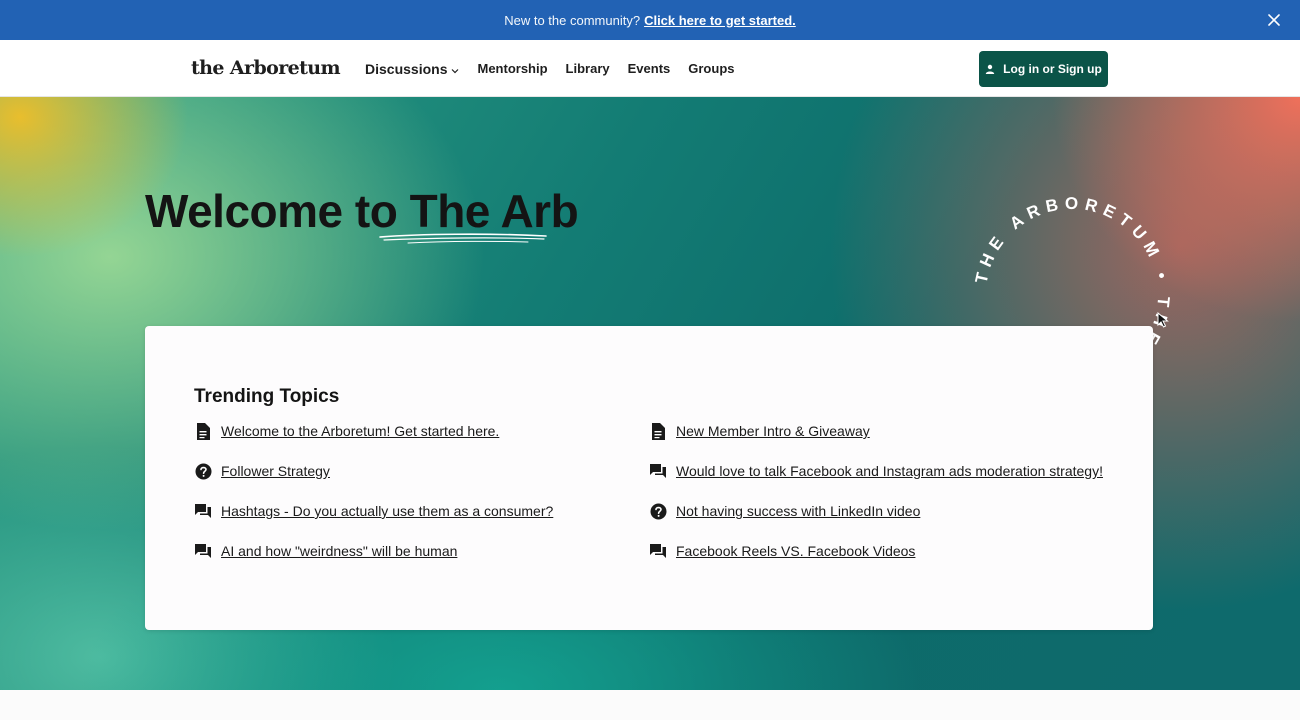 This screenshot has height=720, width=1300. I want to click on nav-discussions-label: Discussions, so click(406, 68).